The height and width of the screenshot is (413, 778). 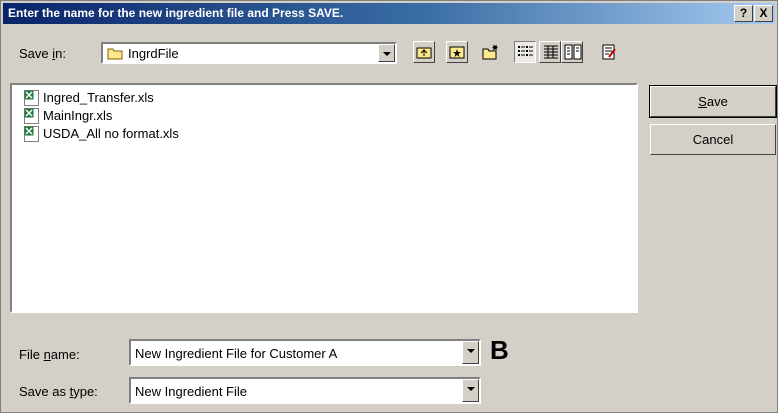 What do you see at coordinates (305, 390) in the screenshot?
I see `save-as-type-dropdown: New Ingredient File` at bounding box center [305, 390].